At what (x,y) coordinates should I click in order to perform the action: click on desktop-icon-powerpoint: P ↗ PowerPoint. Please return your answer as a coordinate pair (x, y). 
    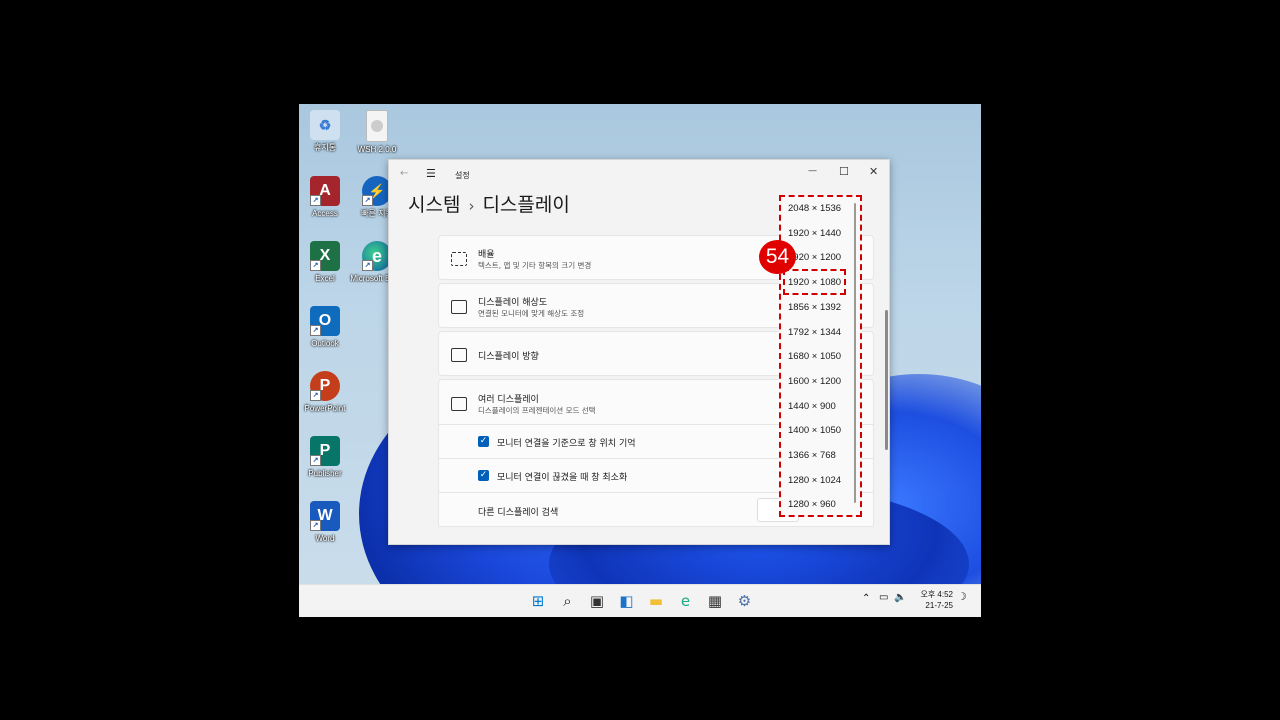
    Looking at the image, I should click on (327, 392).